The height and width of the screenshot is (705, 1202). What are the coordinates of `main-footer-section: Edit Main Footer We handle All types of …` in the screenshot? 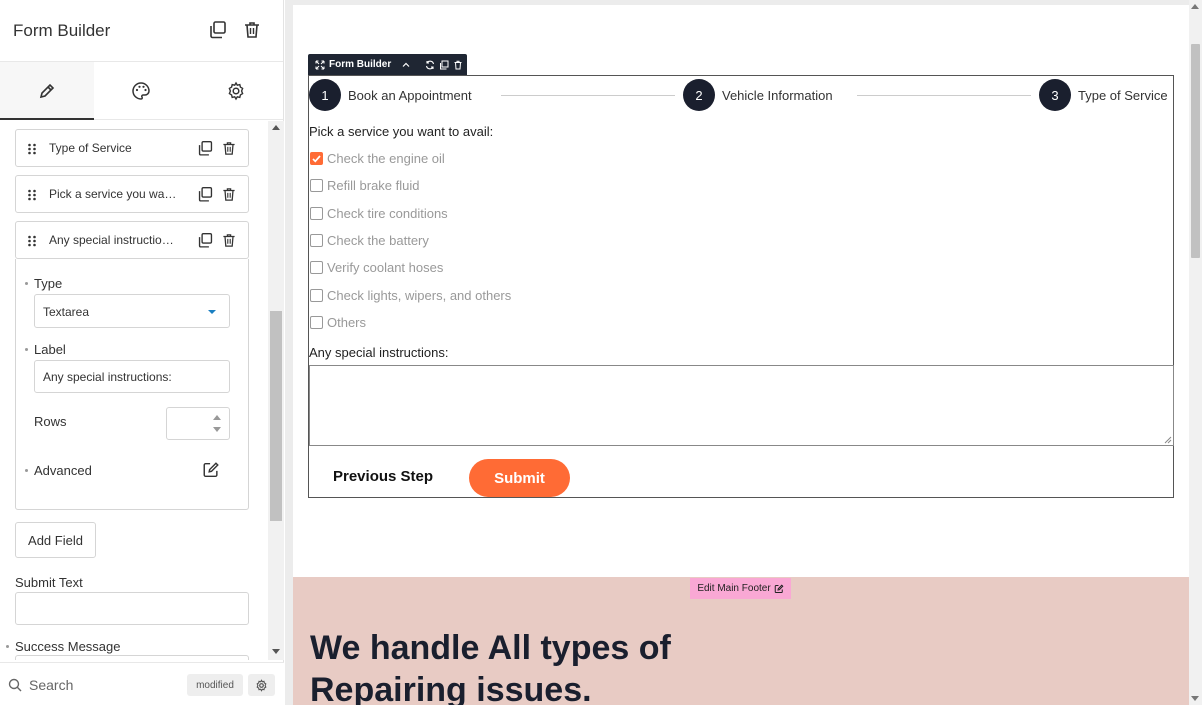 It's located at (741, 641).